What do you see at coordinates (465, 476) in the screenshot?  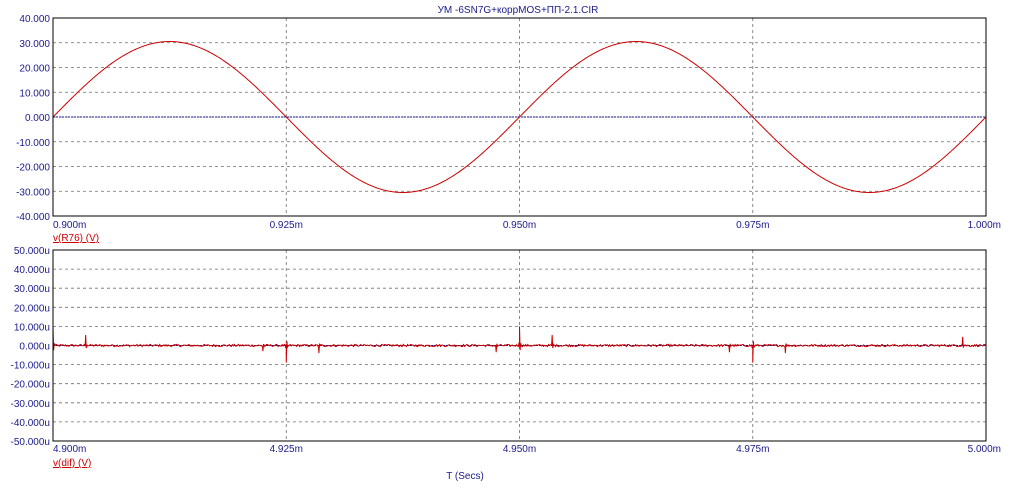 I see `x-axis-title: T (Secs)` at bounding box center [465, 476].